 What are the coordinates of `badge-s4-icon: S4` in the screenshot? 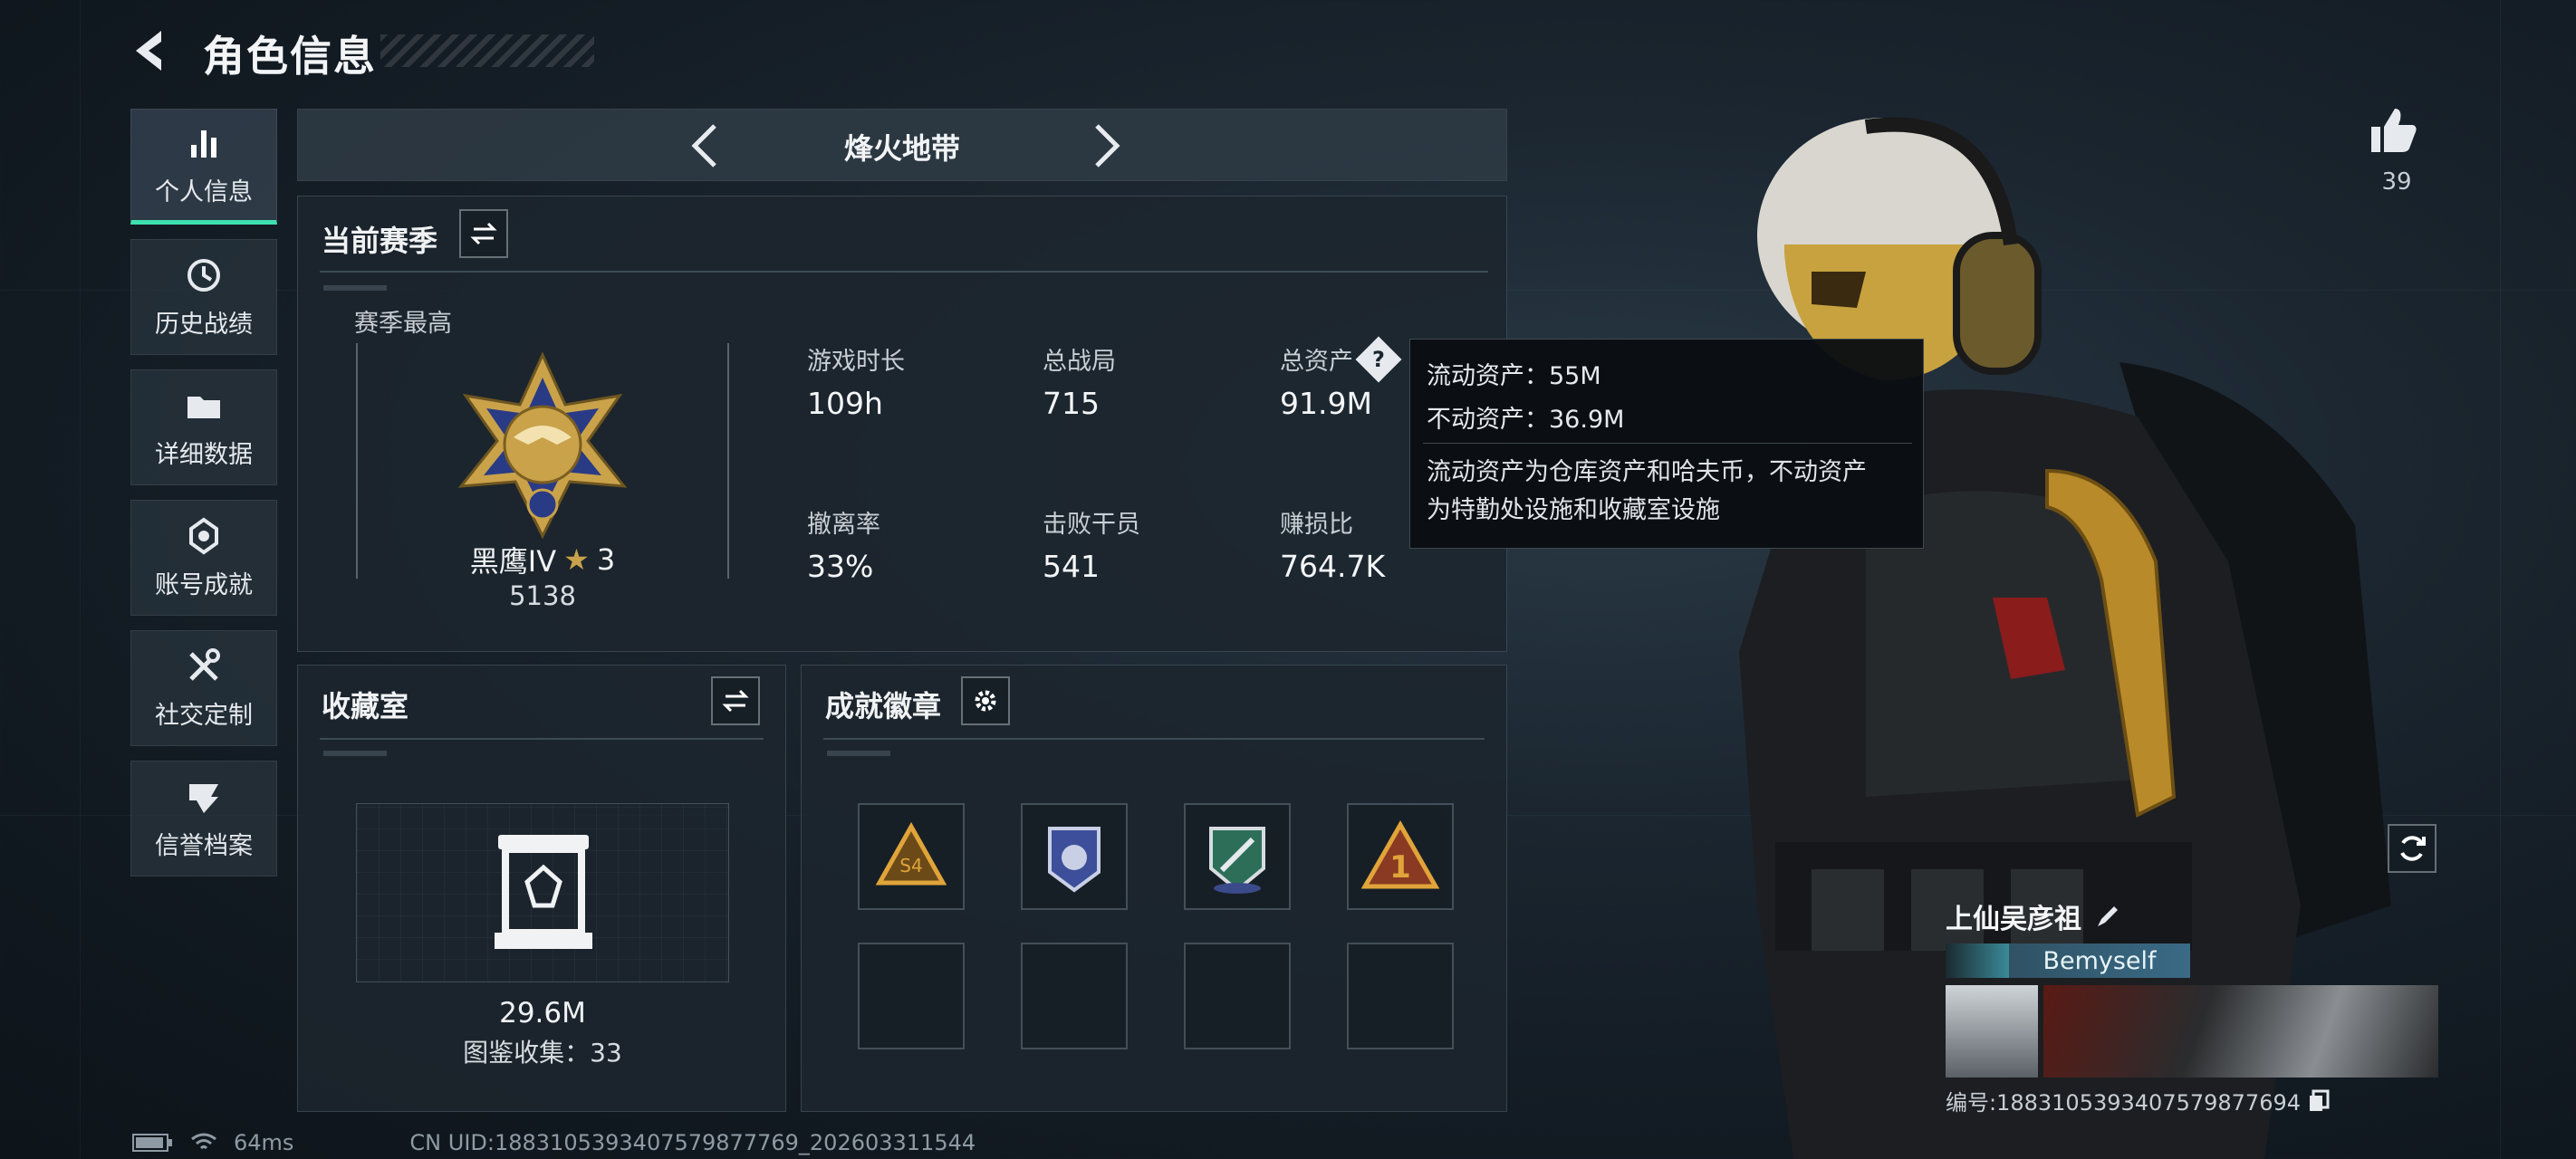 It's located at (911, 854).